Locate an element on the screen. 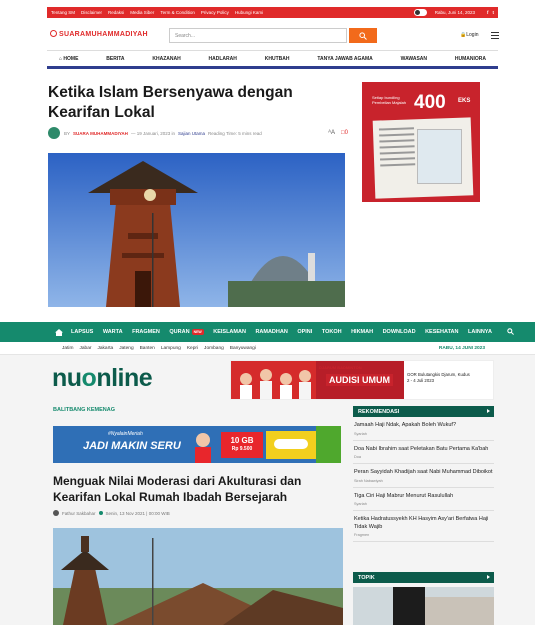 The width and height of the screenshot is (535, 625). region-link: Jakarta is located at coordinates (105, 348).